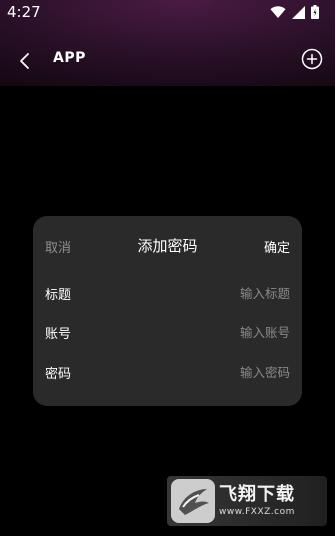 The width and height of the screenshot is (335, 536). I want to click on status-icons, so click(294, 12).